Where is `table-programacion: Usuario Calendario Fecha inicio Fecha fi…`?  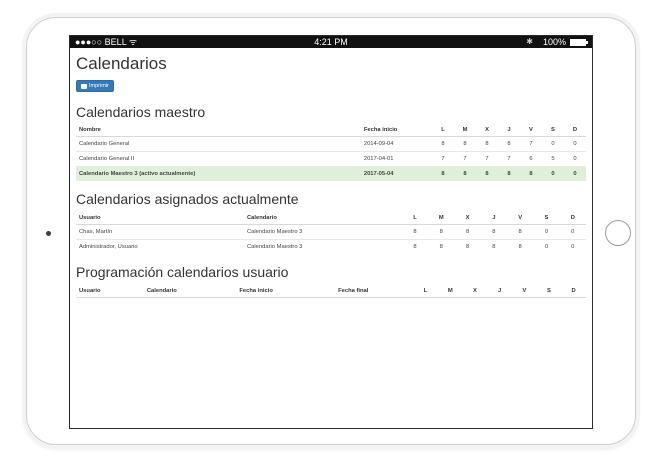
table-programacion: Usuario Calendario Fecha inicio Fecha fi… is located at coordinates (331, 291).